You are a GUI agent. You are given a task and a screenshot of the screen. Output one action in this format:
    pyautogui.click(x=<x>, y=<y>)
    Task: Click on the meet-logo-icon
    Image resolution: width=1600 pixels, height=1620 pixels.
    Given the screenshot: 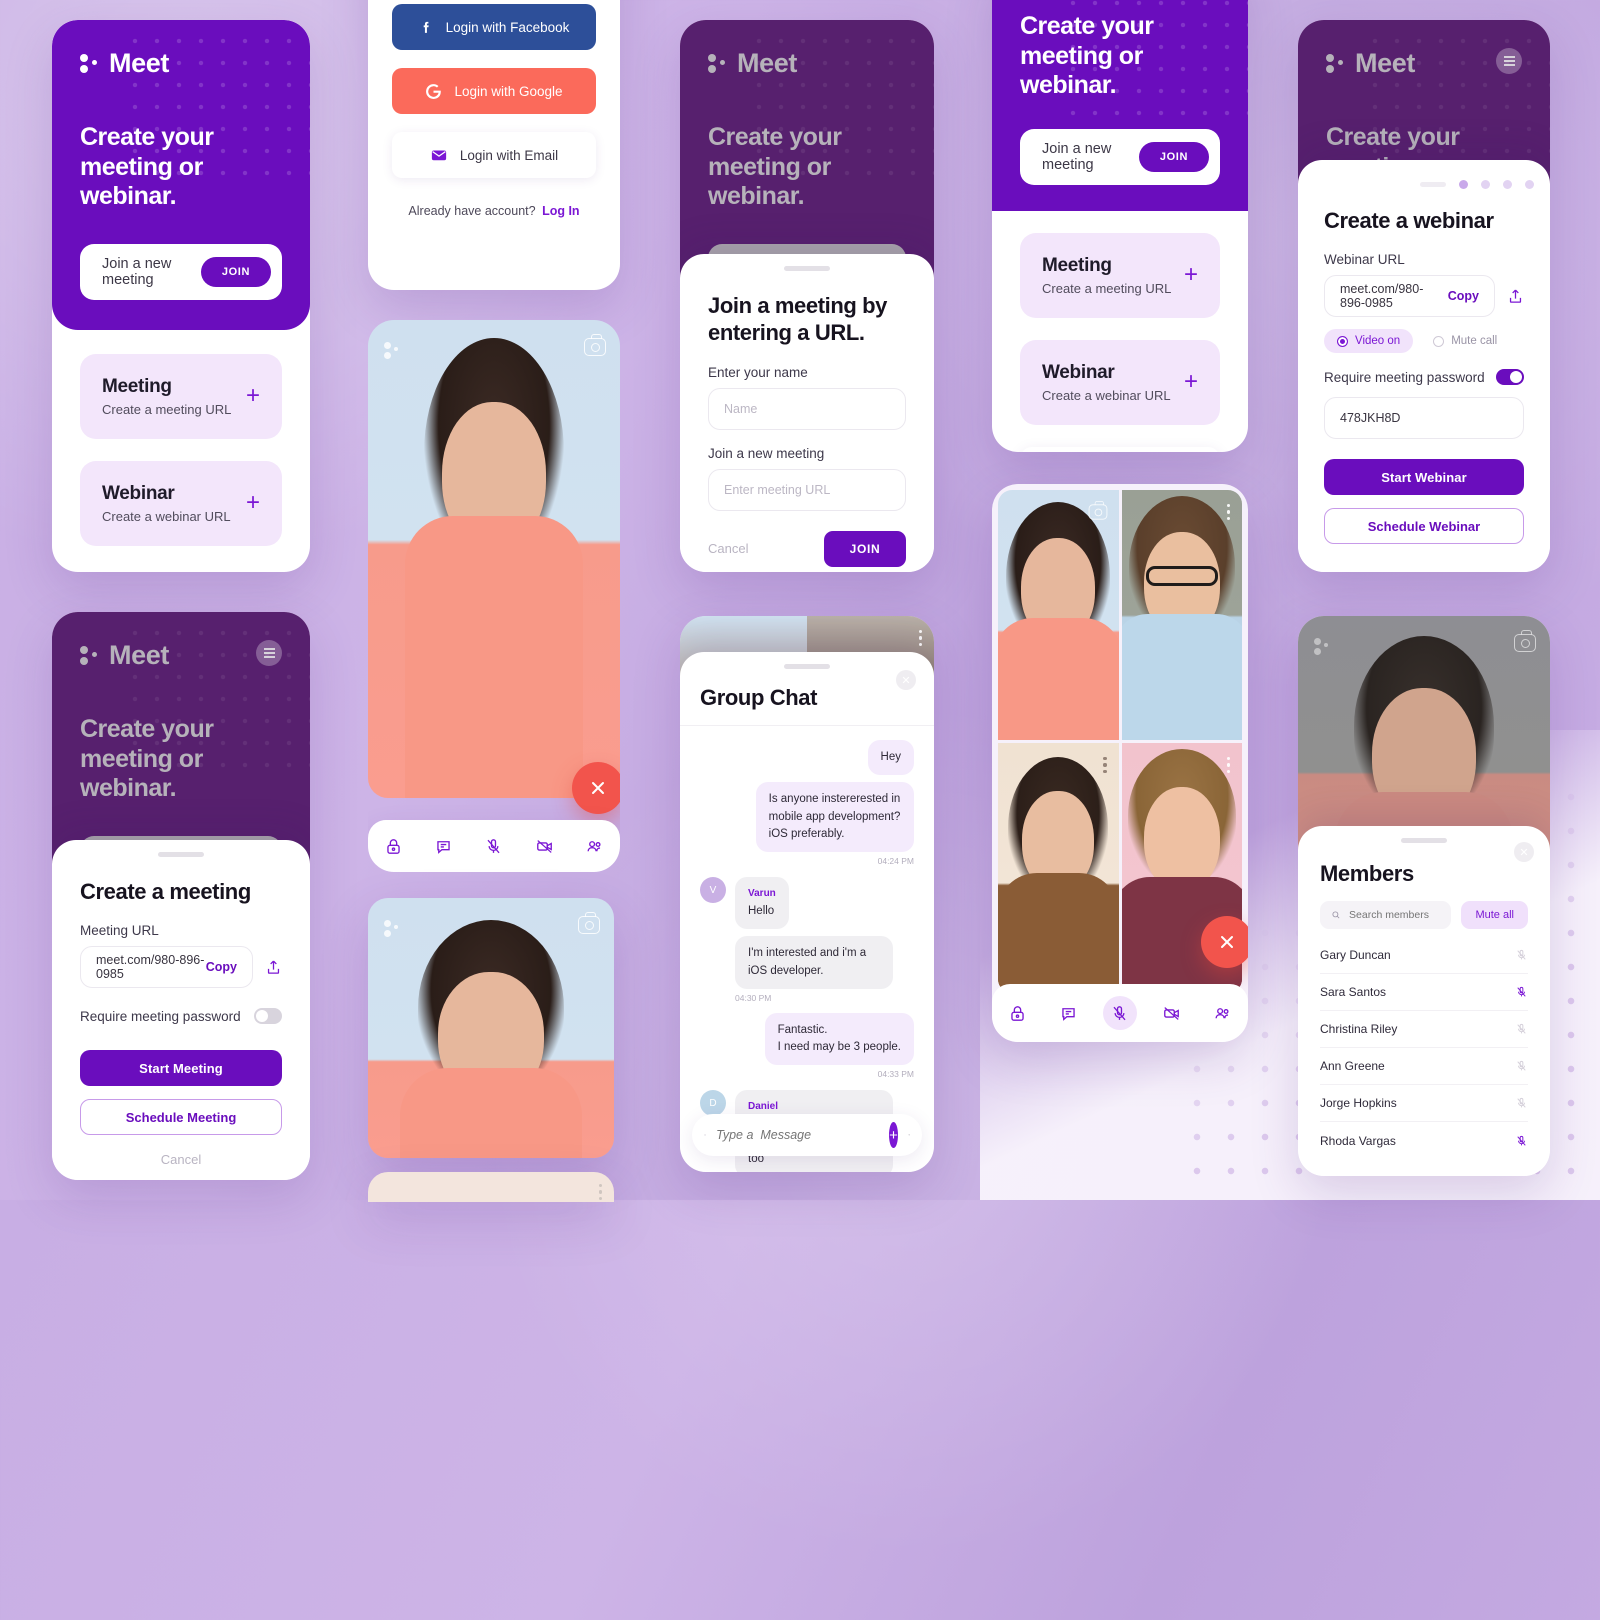 What is the action you would take?
    pyautogui.click(x=392, y=351)
    